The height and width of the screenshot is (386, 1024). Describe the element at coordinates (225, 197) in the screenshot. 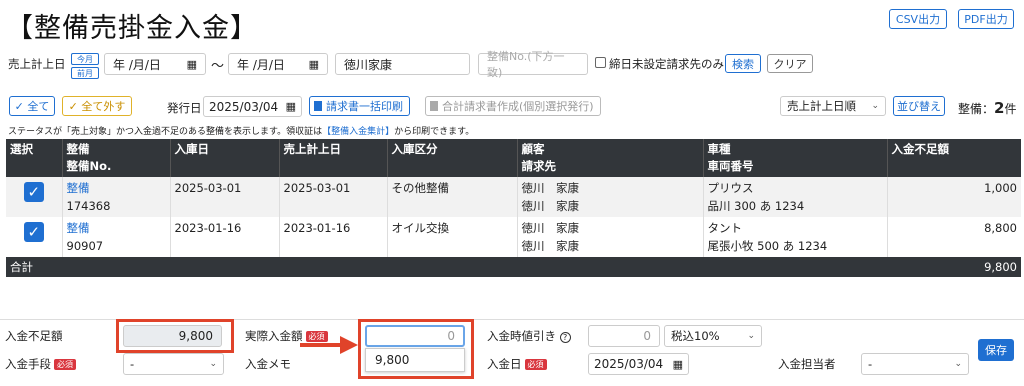

I see `cell-in-date: 2025-03-01` at that location.